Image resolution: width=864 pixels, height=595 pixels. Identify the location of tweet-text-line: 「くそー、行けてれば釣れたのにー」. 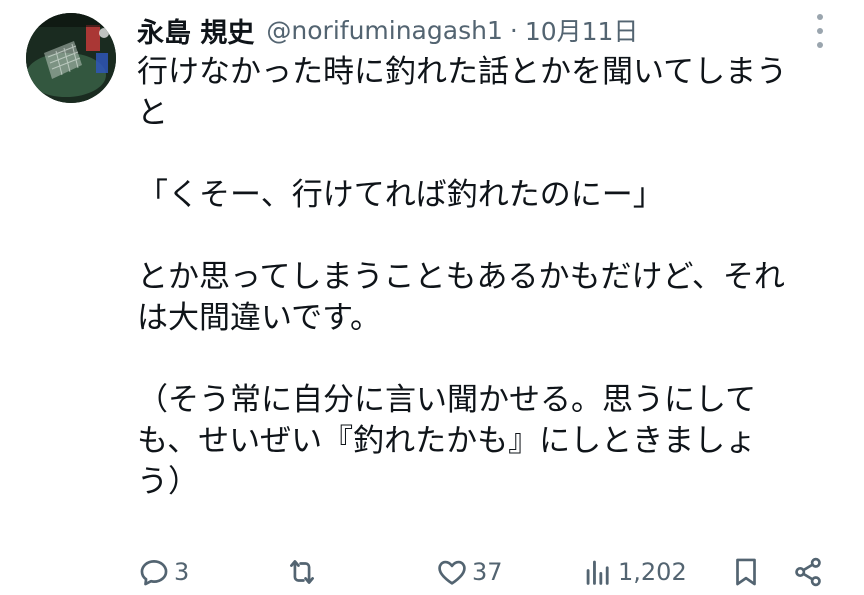
(400, 195).